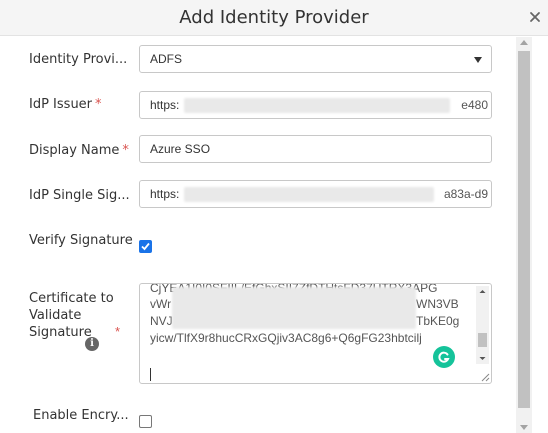 This screenshot has width=548, height=433. Describe the element at coordinates (315, 149) in the screenshot. I see `display-name-input: Azure SSO` at that location.